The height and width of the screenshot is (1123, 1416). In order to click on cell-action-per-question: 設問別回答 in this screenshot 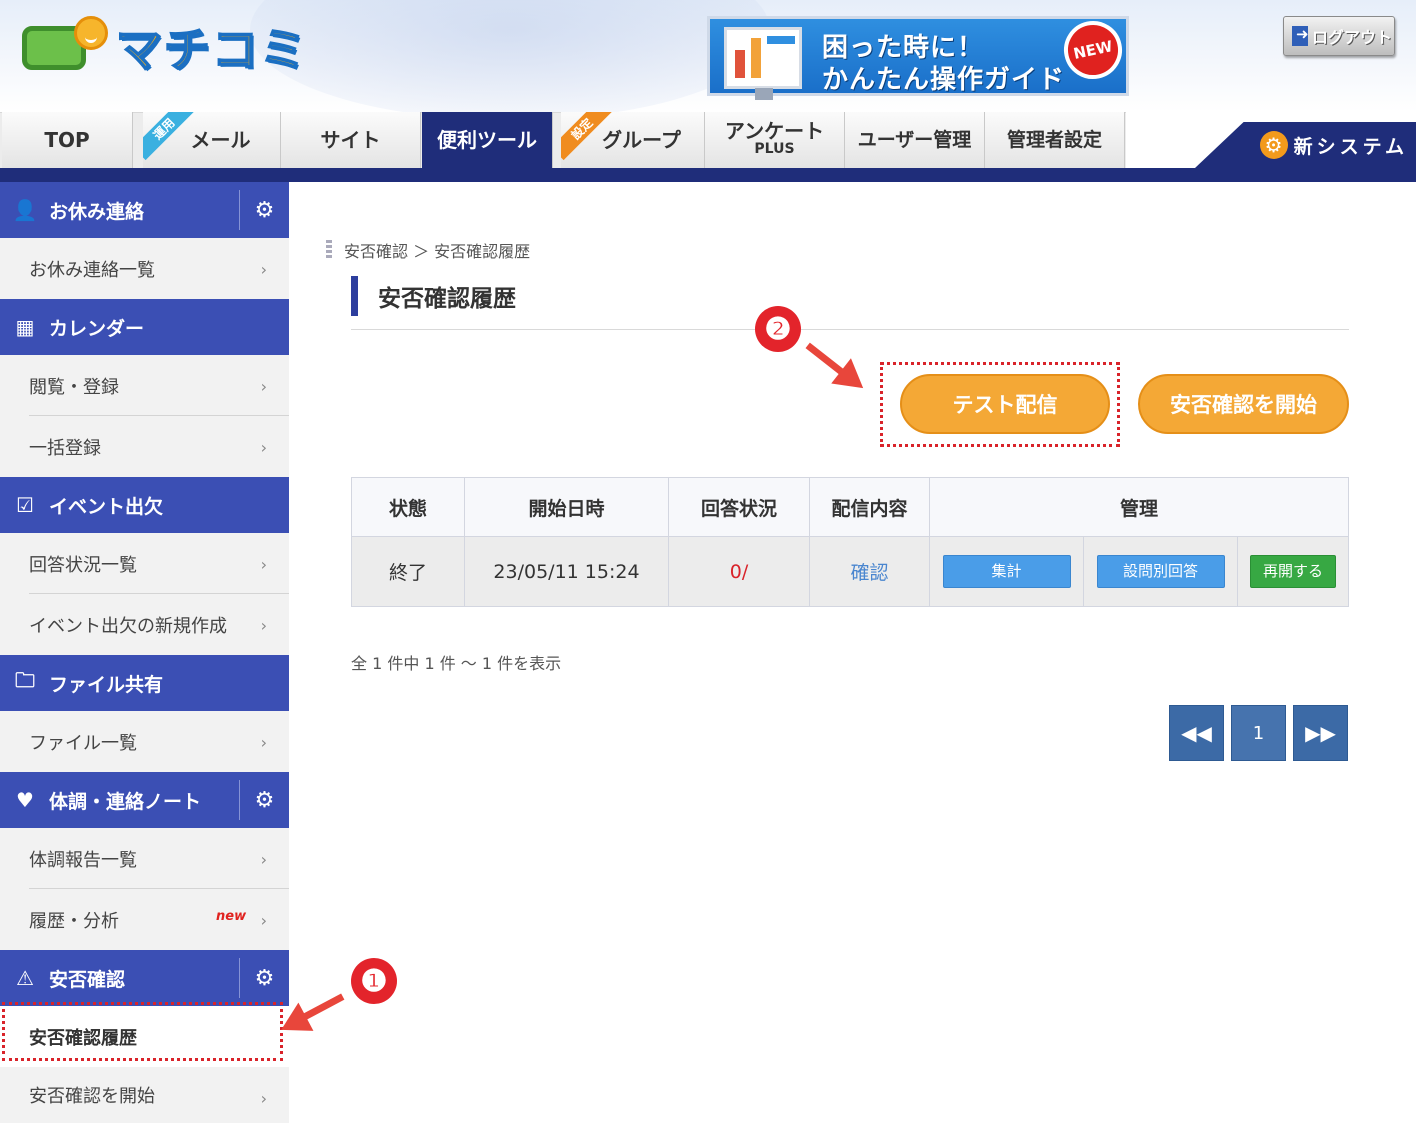, I will do `click(1160, 571)`.